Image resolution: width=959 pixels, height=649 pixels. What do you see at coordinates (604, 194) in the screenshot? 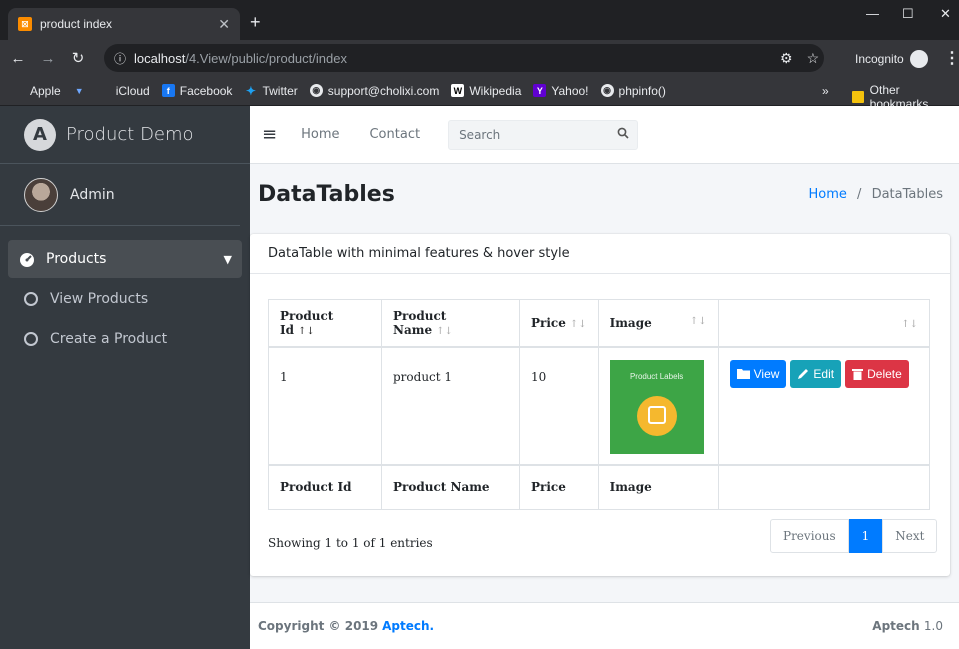
I see `content-header: DataTables Home / DataTables` at bounding box center [604, 194].